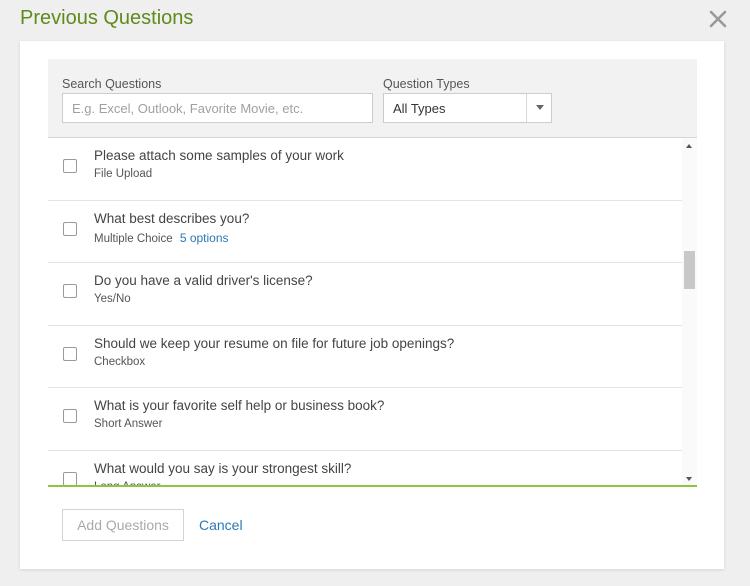  What do you see at coordinates (467, 108) in the screenshot?
I see `question-type-select: All Types` at bounding box center [467, 108].